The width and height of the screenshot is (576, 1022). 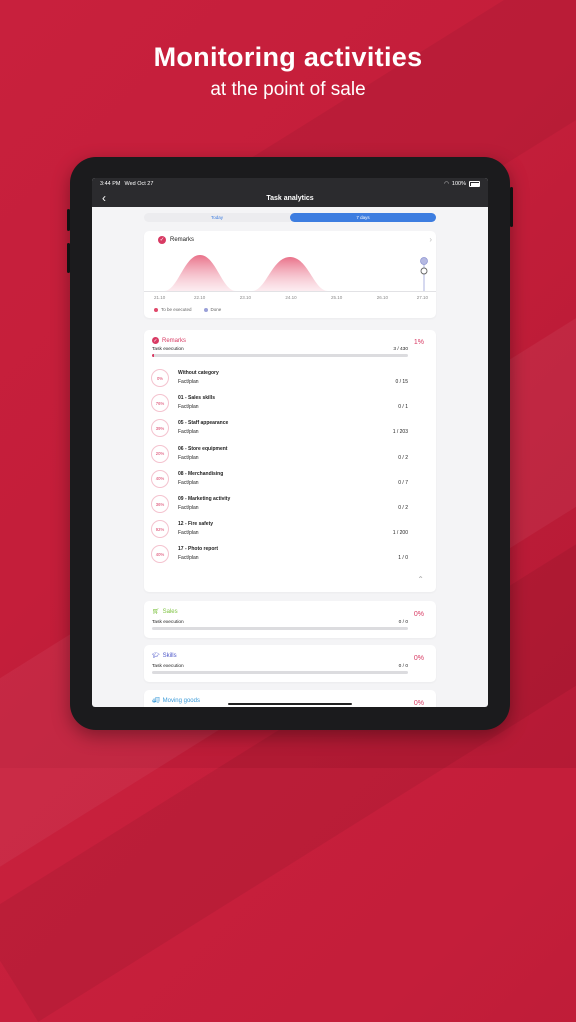 What do you see at coordinates (403, 558) in the screenshot?
I see `category-fact-plan-value: 1 / 0` at bounding box center [403, 558].